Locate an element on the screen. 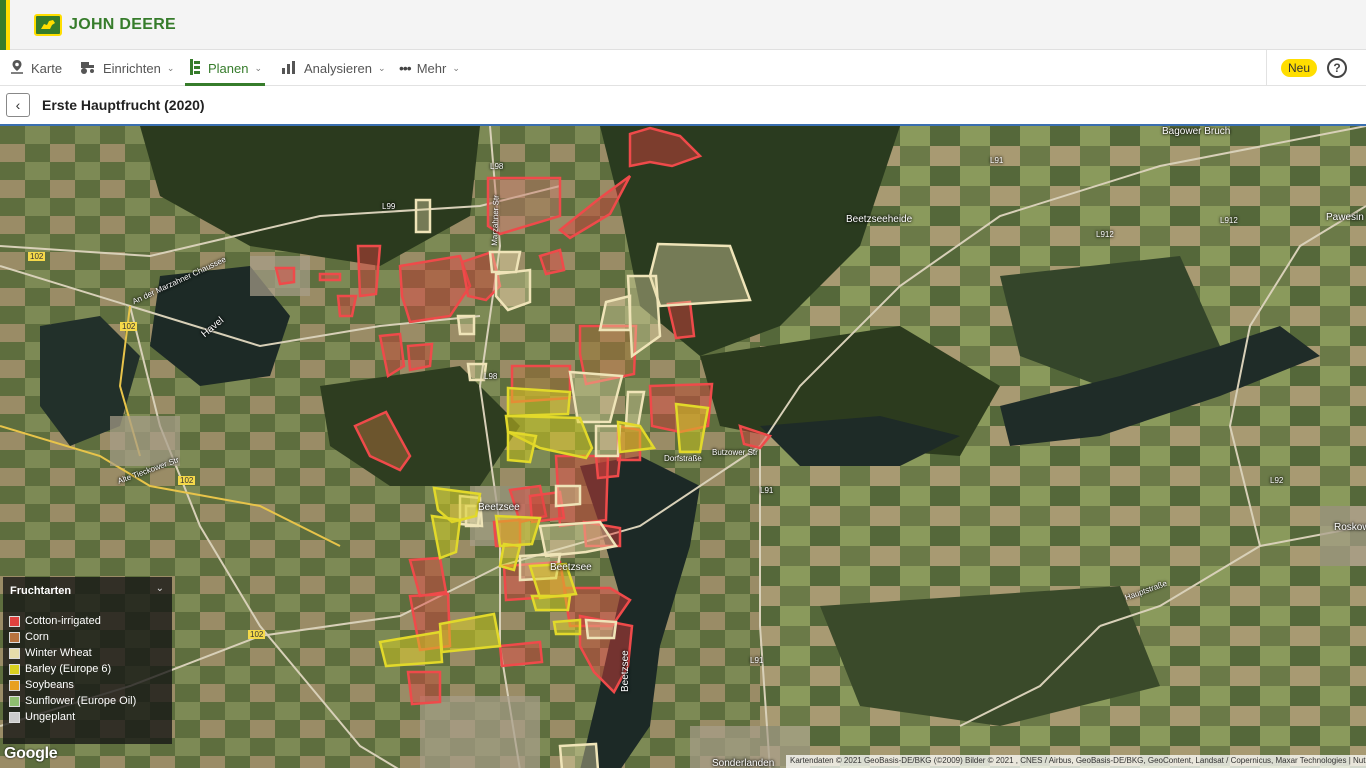 This screenshot has width=1366, height=768. map-label-marzahner-str: Marzahner Str is located at coordinates (495, 220).